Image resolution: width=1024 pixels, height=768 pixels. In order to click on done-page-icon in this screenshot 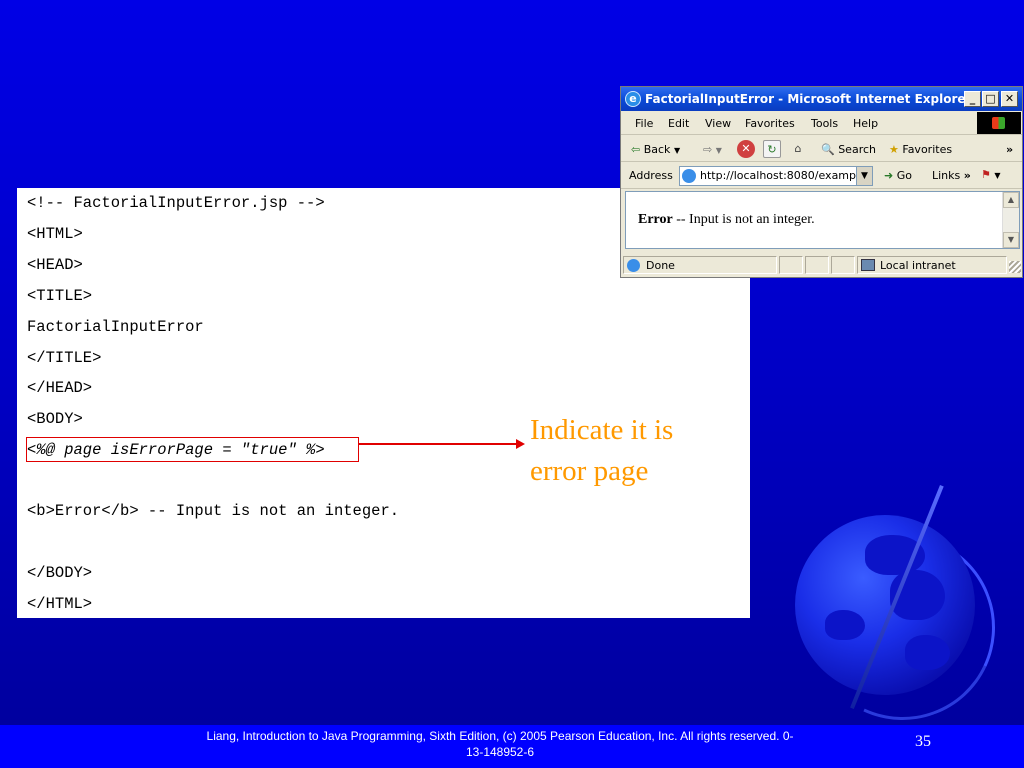, I will do `click(633, 265)`.